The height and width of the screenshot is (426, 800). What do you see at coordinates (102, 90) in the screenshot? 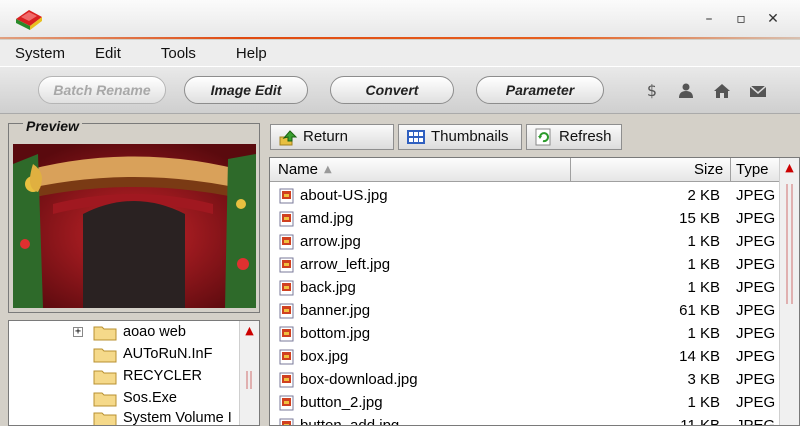
I see `batch-rename-button: Batch Rename` at bounding box center [102, 90].